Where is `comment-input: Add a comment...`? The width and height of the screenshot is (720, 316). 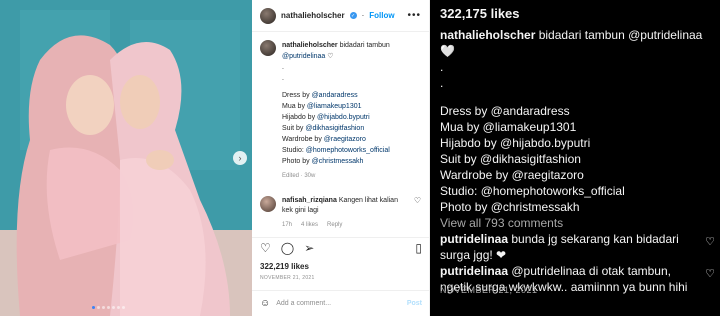 comment-input: Add a comment... is located at coordinates (303, 303).